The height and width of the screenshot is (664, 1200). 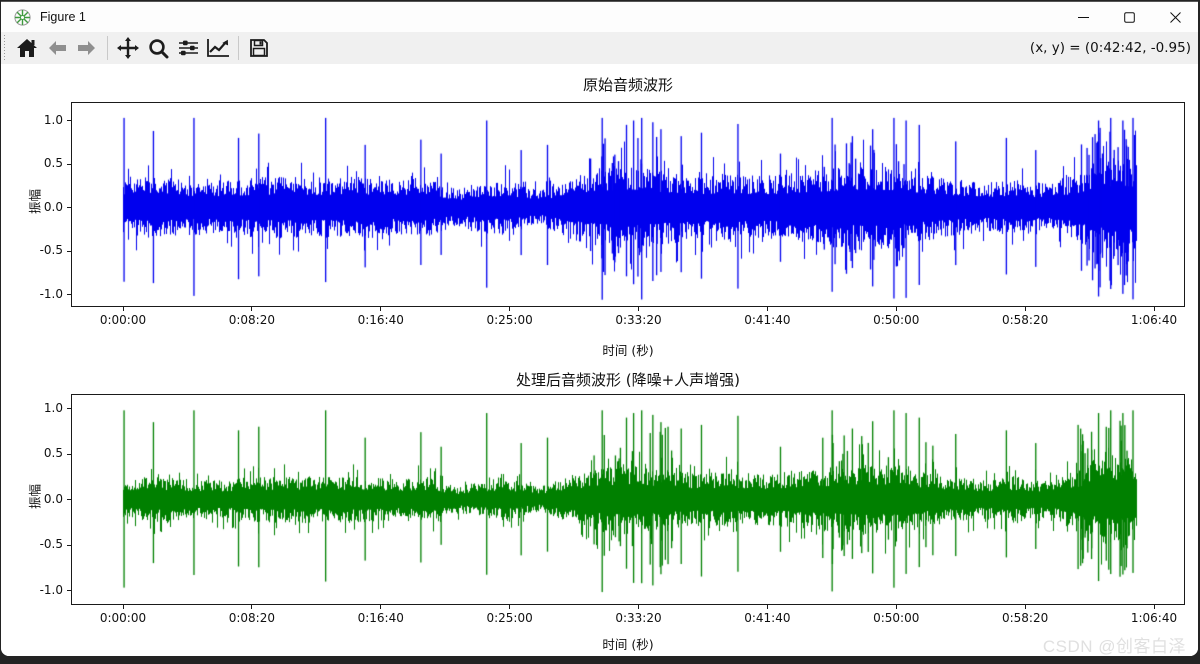 I want to click on home-button, so click(x=27, y=48).